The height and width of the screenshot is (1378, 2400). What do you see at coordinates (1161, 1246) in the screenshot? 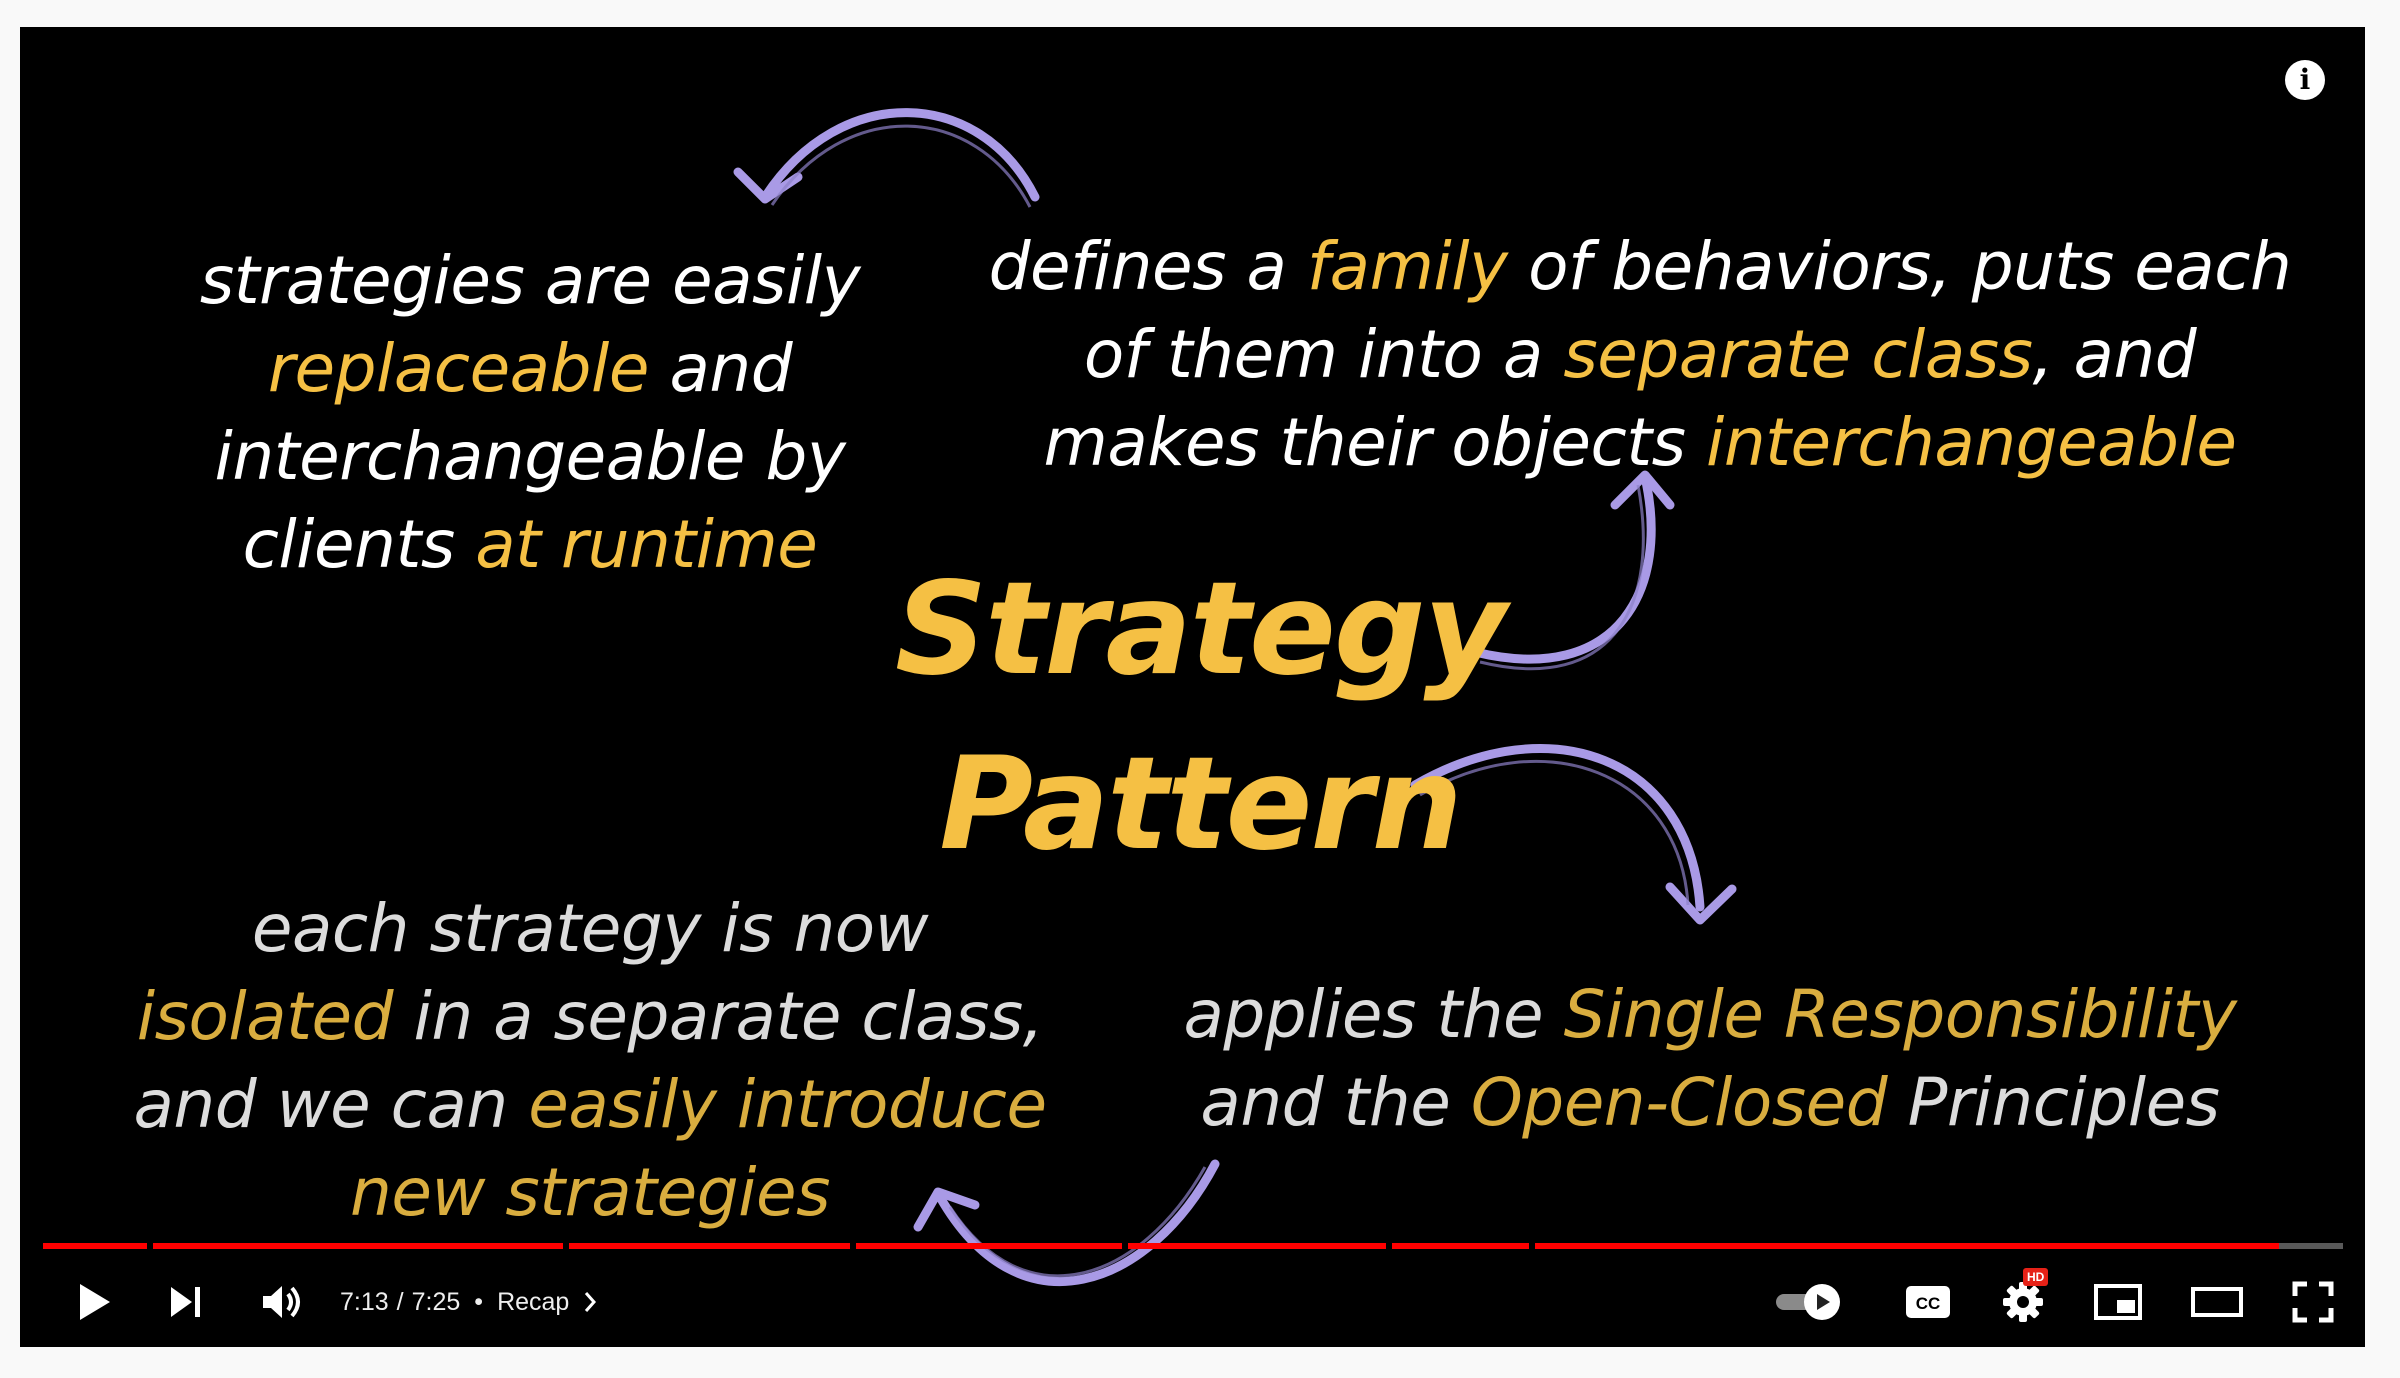
I see `progress-played` at bounding box center [1161, 1246].